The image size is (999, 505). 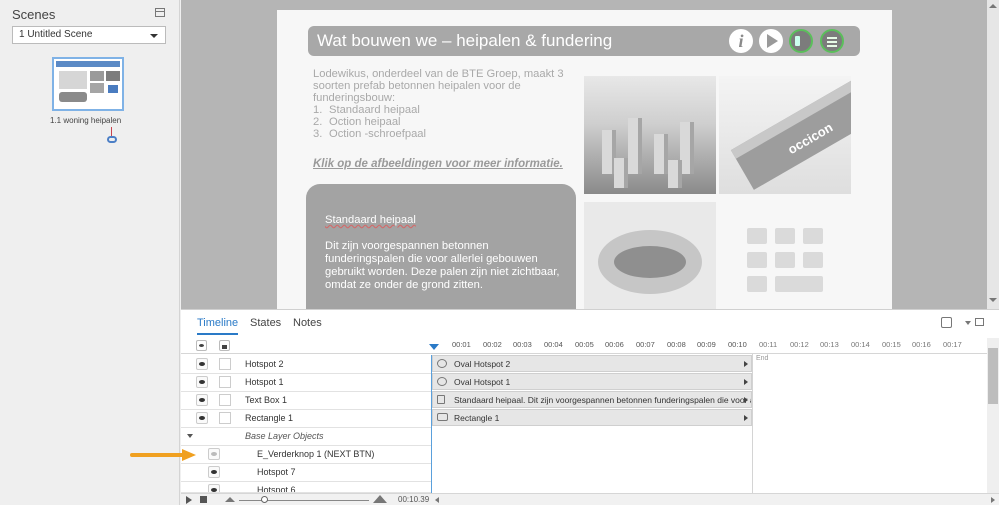 I want to click on base-layer-group: Base Layer Objects, so click(x=306, y=436).